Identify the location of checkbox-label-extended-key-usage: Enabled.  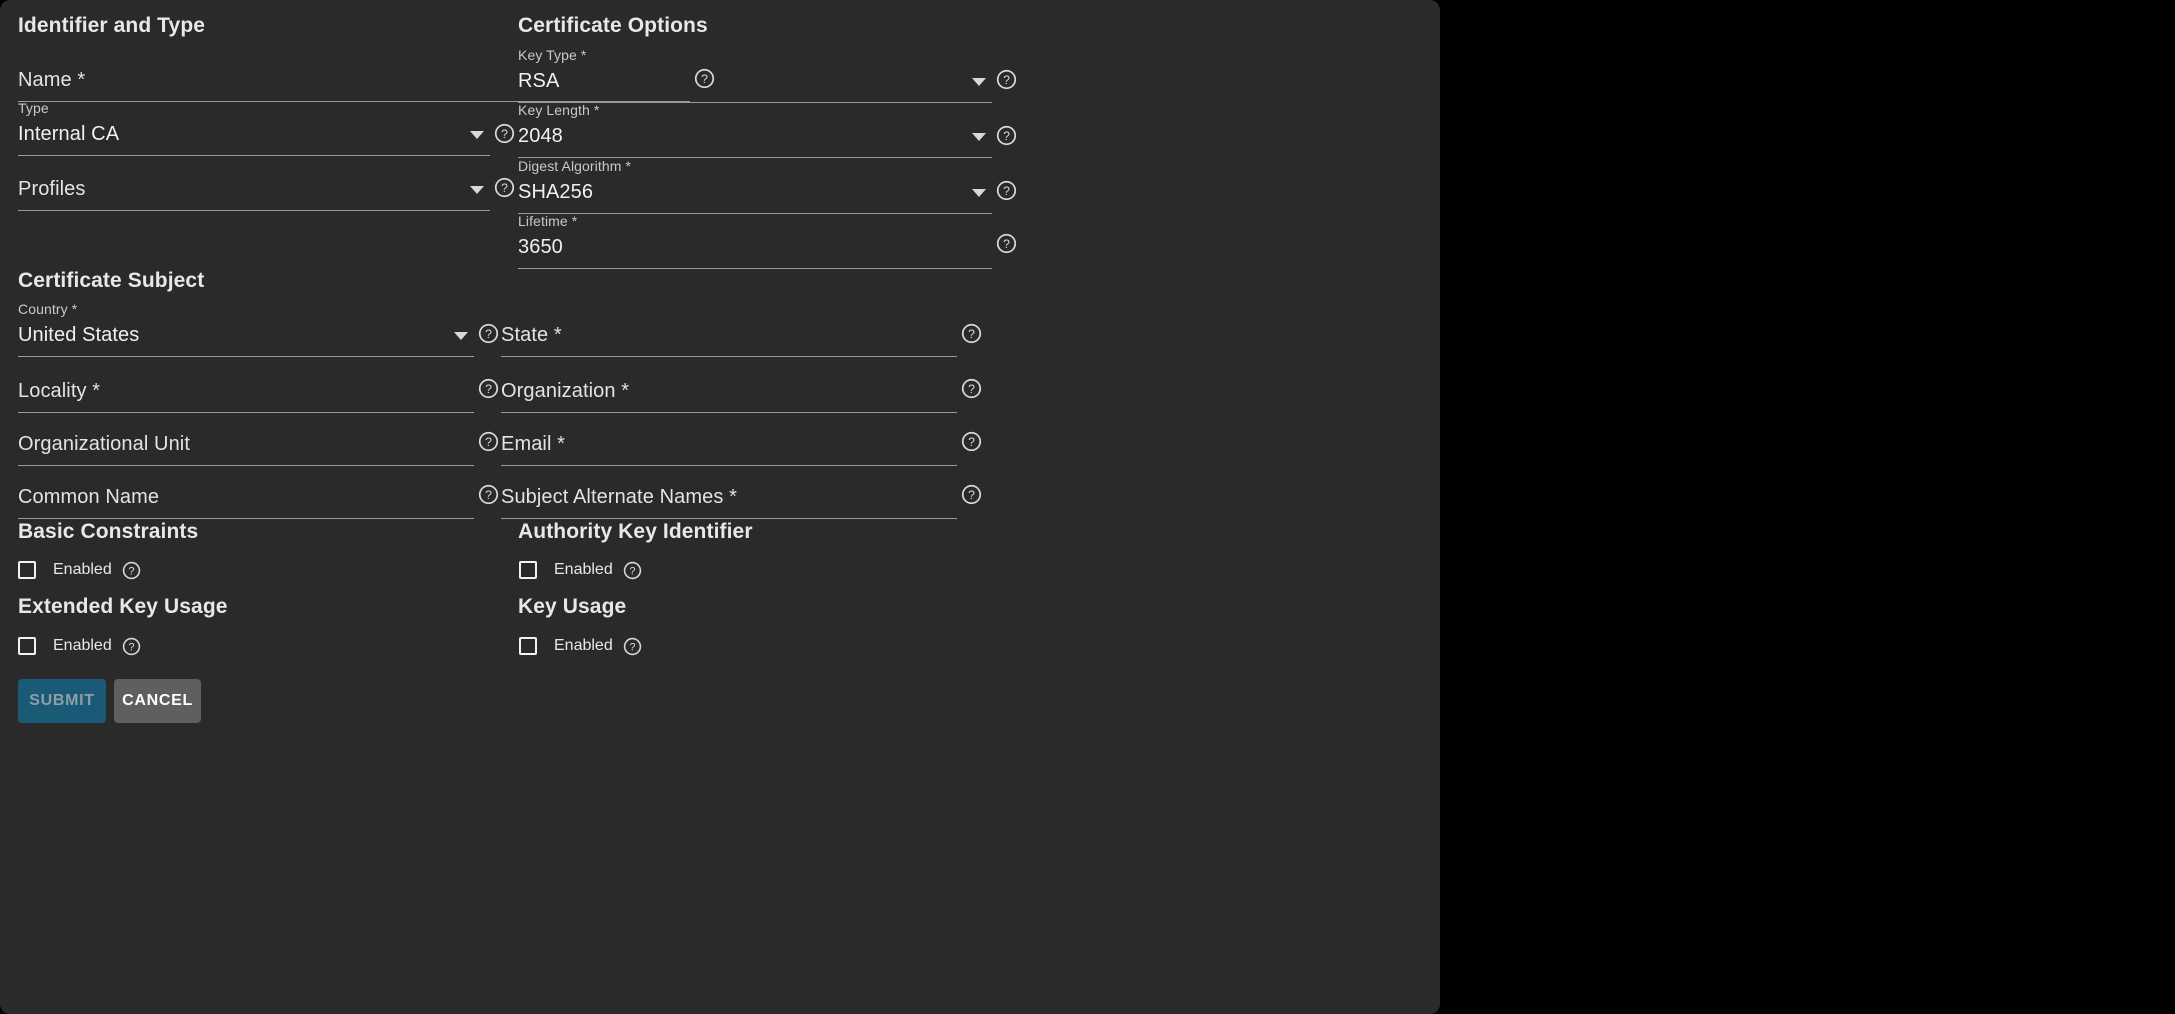
(82, 645).